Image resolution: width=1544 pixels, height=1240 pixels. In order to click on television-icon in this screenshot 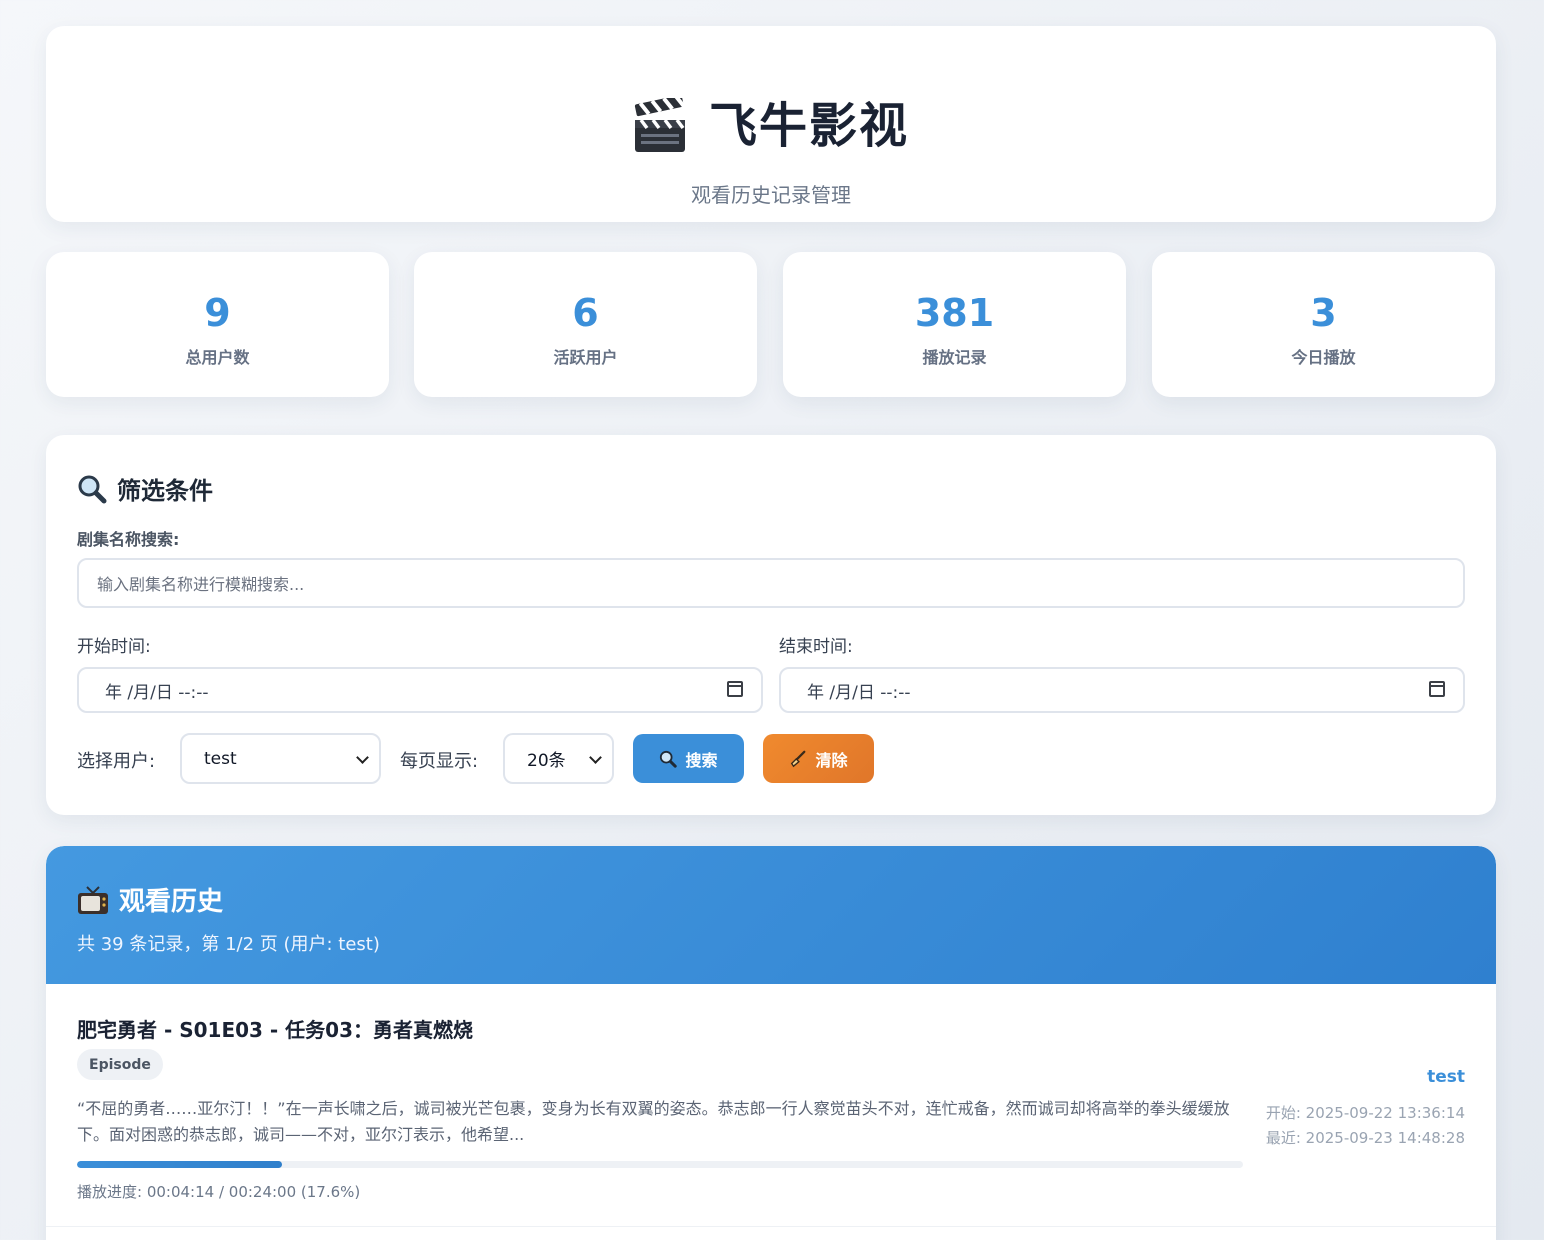, I will do `click(93, 899)`.